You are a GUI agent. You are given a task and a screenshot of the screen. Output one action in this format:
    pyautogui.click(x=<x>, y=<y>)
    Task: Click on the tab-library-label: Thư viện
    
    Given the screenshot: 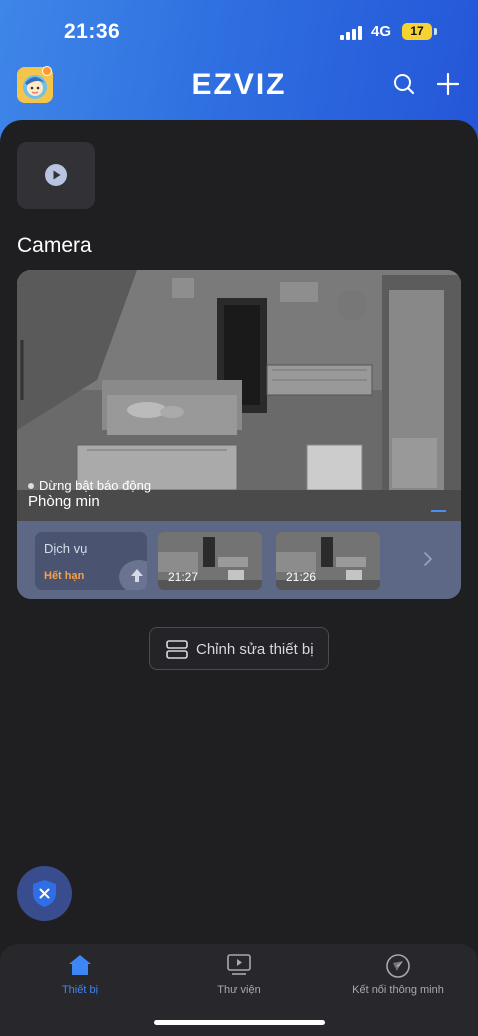 What is the action you would take?
    pyautogui.click(x=239, y=990)
    